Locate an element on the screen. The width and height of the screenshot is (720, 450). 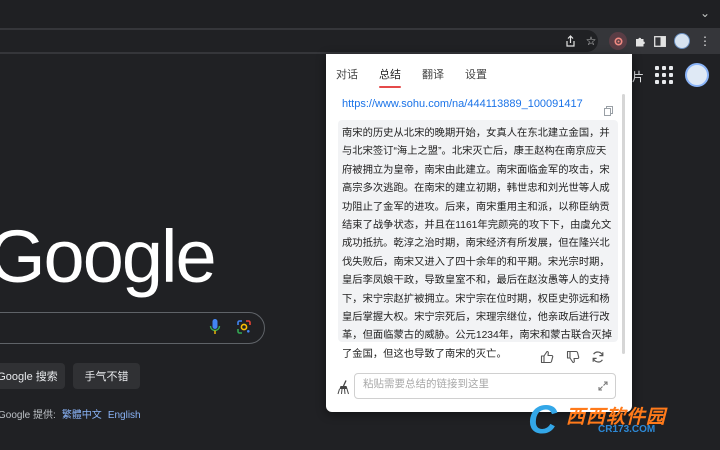
google-lens-icon is located at coordinates (244, 327).